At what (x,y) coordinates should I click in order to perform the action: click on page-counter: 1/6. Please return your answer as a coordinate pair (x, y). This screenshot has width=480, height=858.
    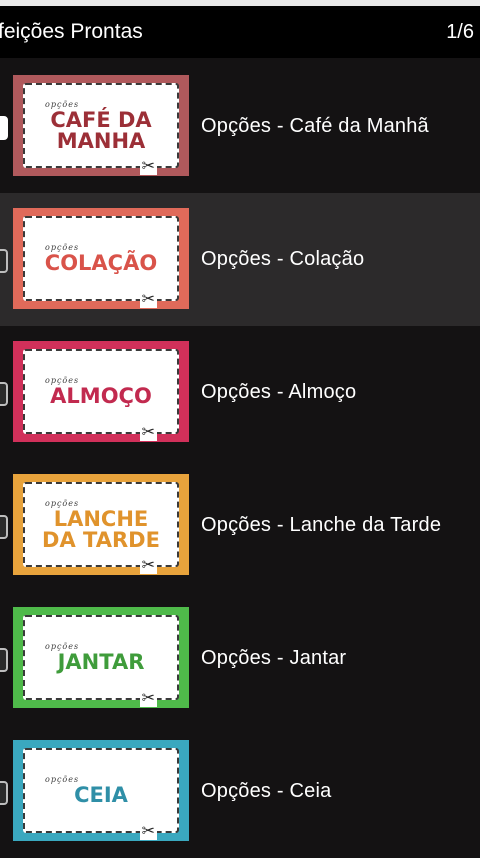
    Looking at the image, I should click on (460, 31).